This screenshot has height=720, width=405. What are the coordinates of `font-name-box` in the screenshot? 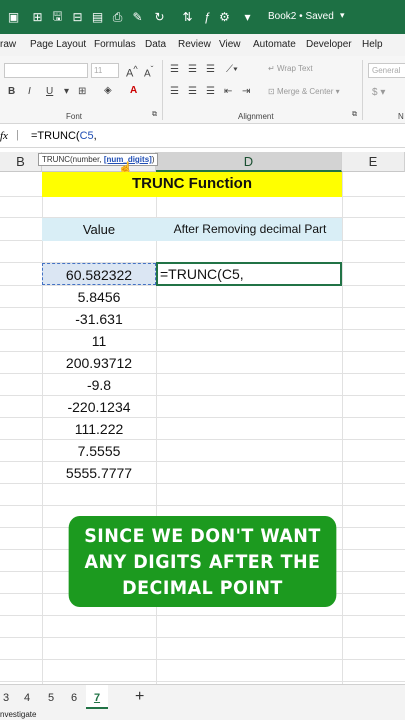 It's located at (46, 70).